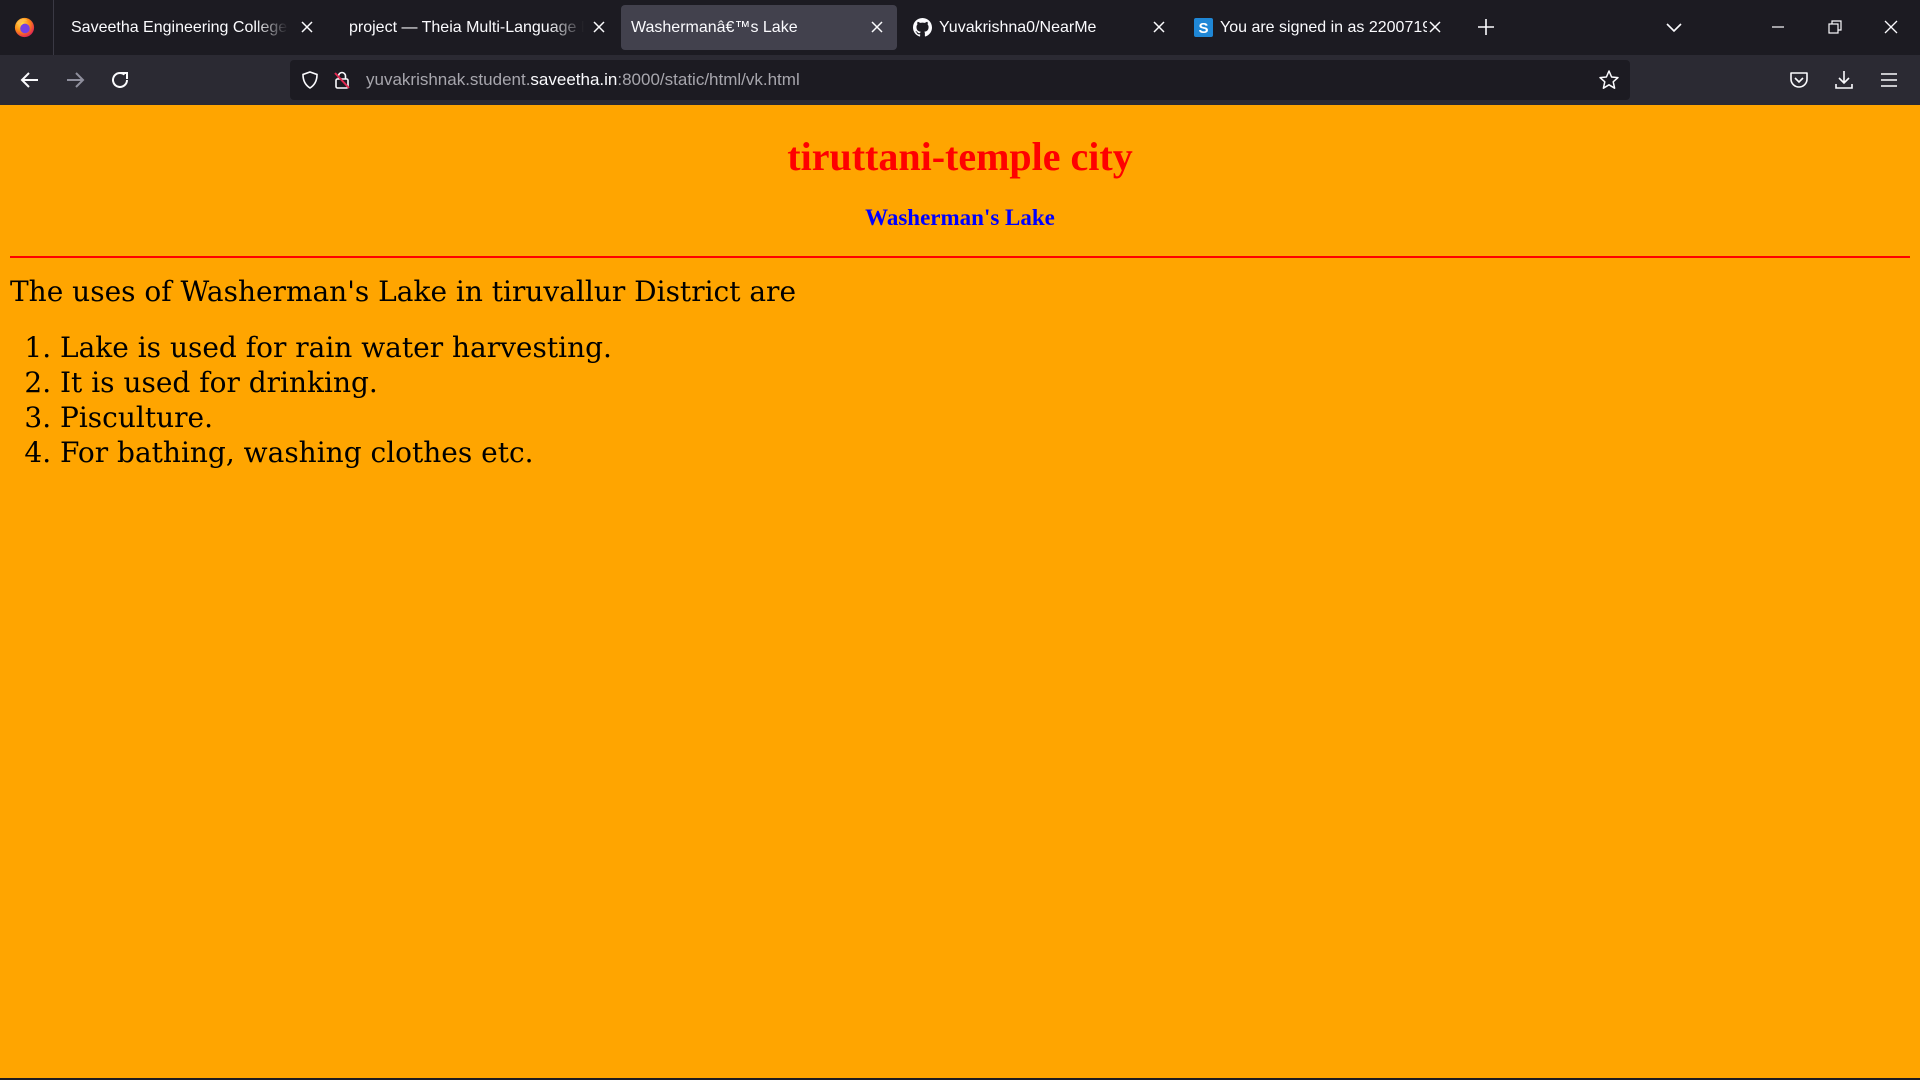 The width and height of the screenshot is (1920, 1080). Describe the element at coordinates (960, 217) in the screenshot. I see `page-subtitle: Washerman's Lake` at that location.